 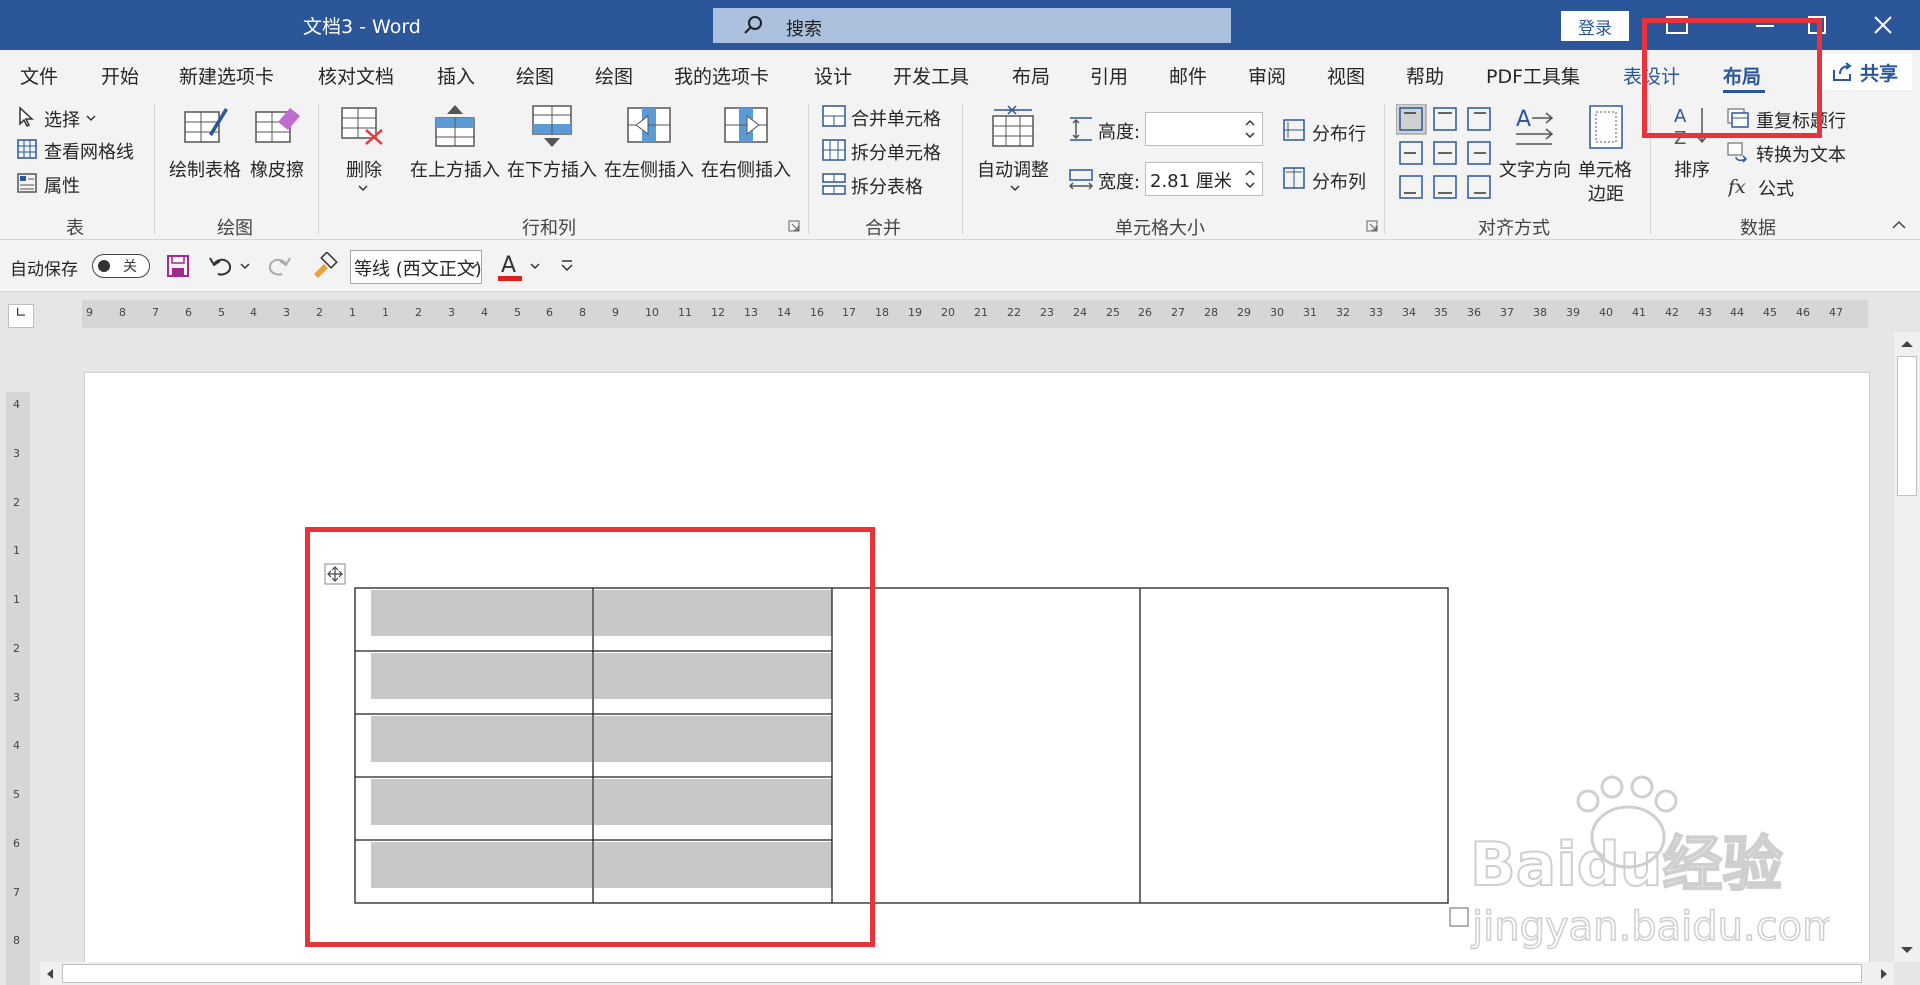 I want to click on tab-review: 审阅, so click(x=1267, y=75).